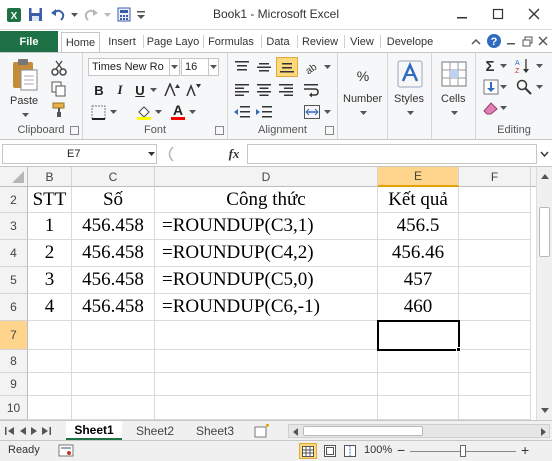 The height and width of the screenshot is (461, 552). What do you see at coordinates (242, 67) in the screenshot?
I see `align-top-icon` at bounding box center [242, 67].